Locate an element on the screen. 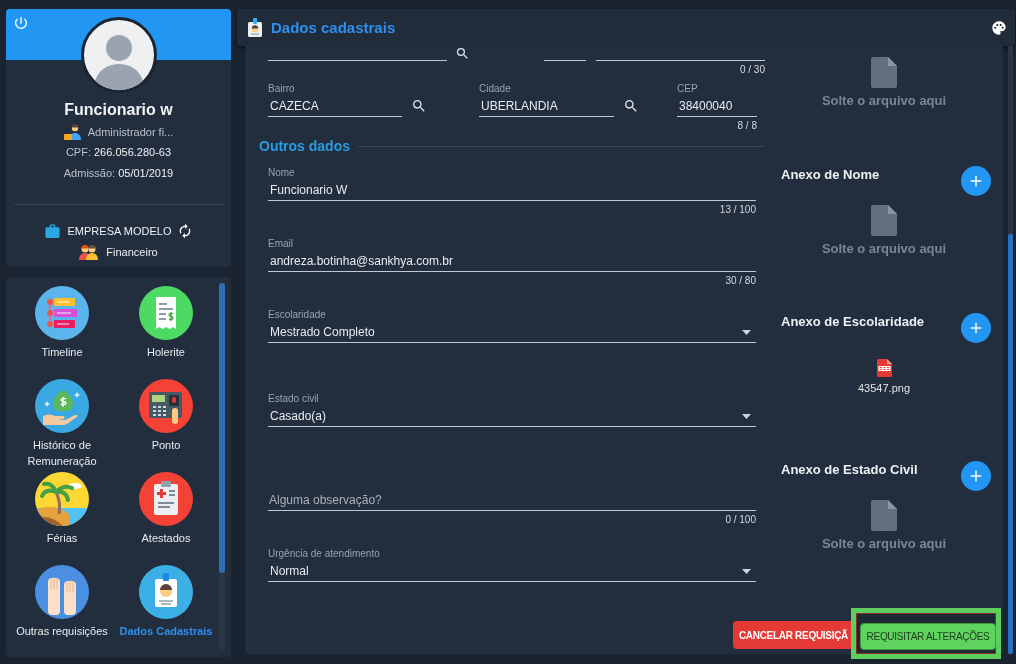  timeline-icon is located at coordinates (62, 313).